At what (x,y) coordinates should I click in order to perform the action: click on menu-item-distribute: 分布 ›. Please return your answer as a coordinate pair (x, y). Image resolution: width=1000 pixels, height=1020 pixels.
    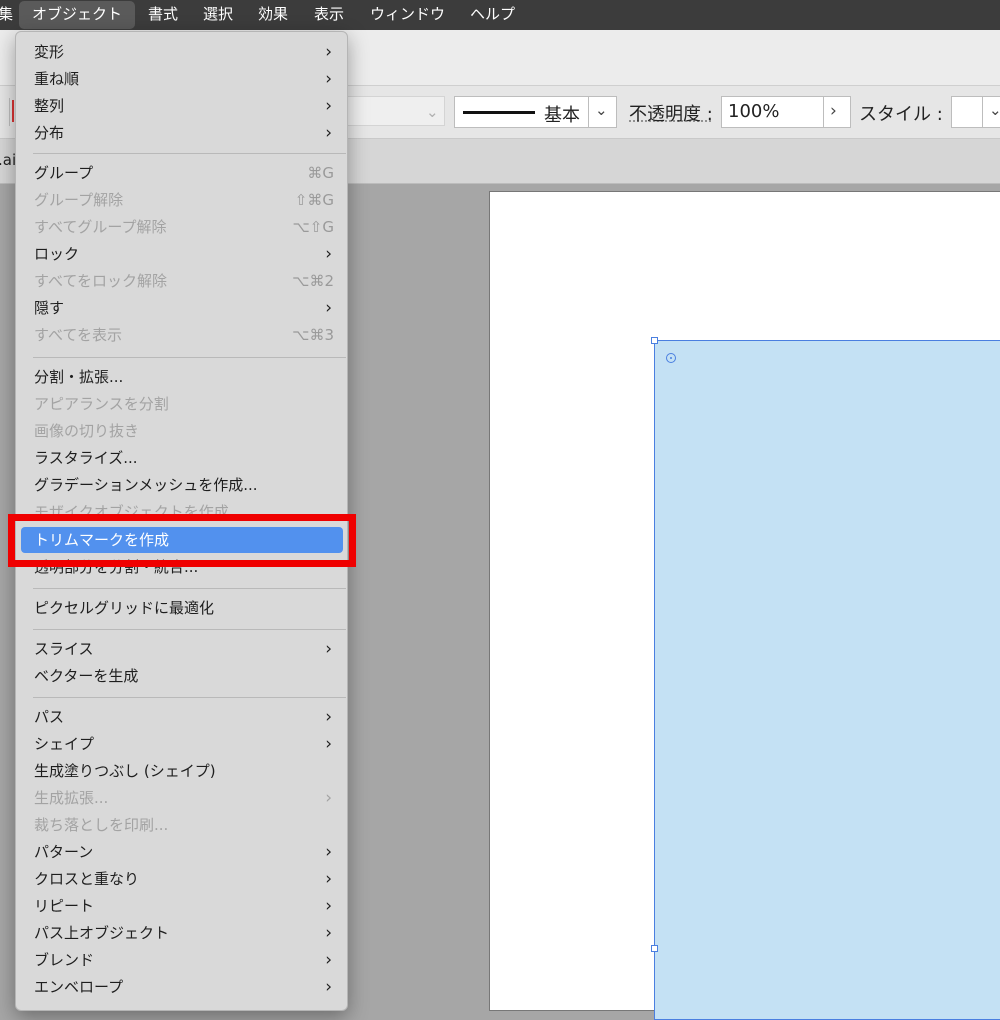
    Looking at the image, I should click on (184, 133).